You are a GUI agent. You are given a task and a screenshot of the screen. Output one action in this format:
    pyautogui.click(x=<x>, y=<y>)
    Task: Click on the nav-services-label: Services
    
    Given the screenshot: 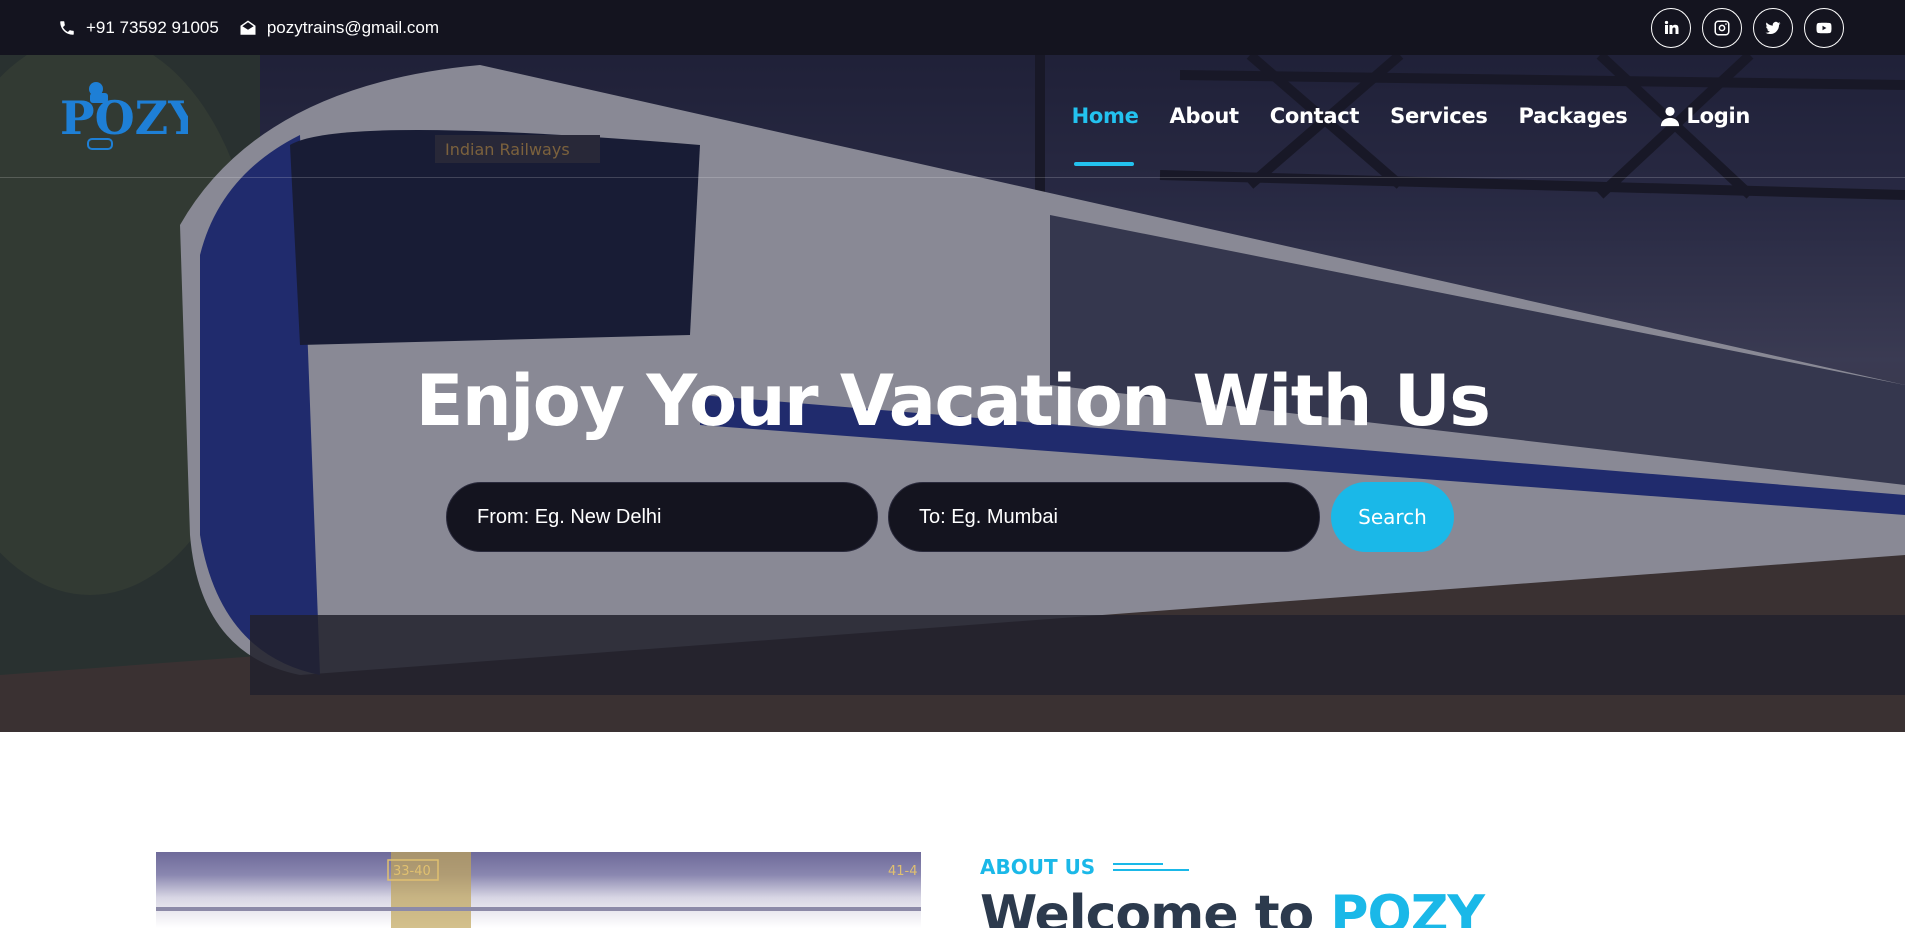 What is the action you would take?
    pyautogui.click(x=1439, y=116)
    